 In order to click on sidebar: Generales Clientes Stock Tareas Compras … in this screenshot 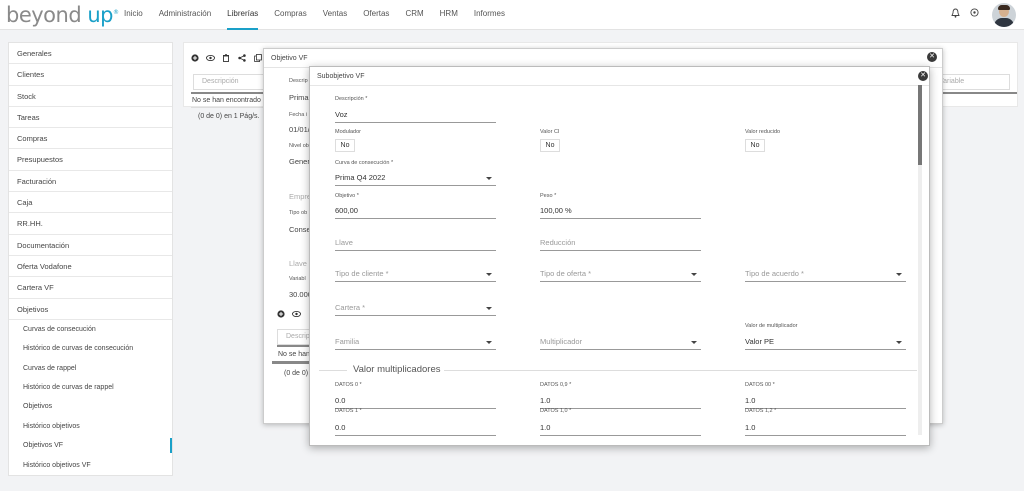, I will do `click(90, 259)`.